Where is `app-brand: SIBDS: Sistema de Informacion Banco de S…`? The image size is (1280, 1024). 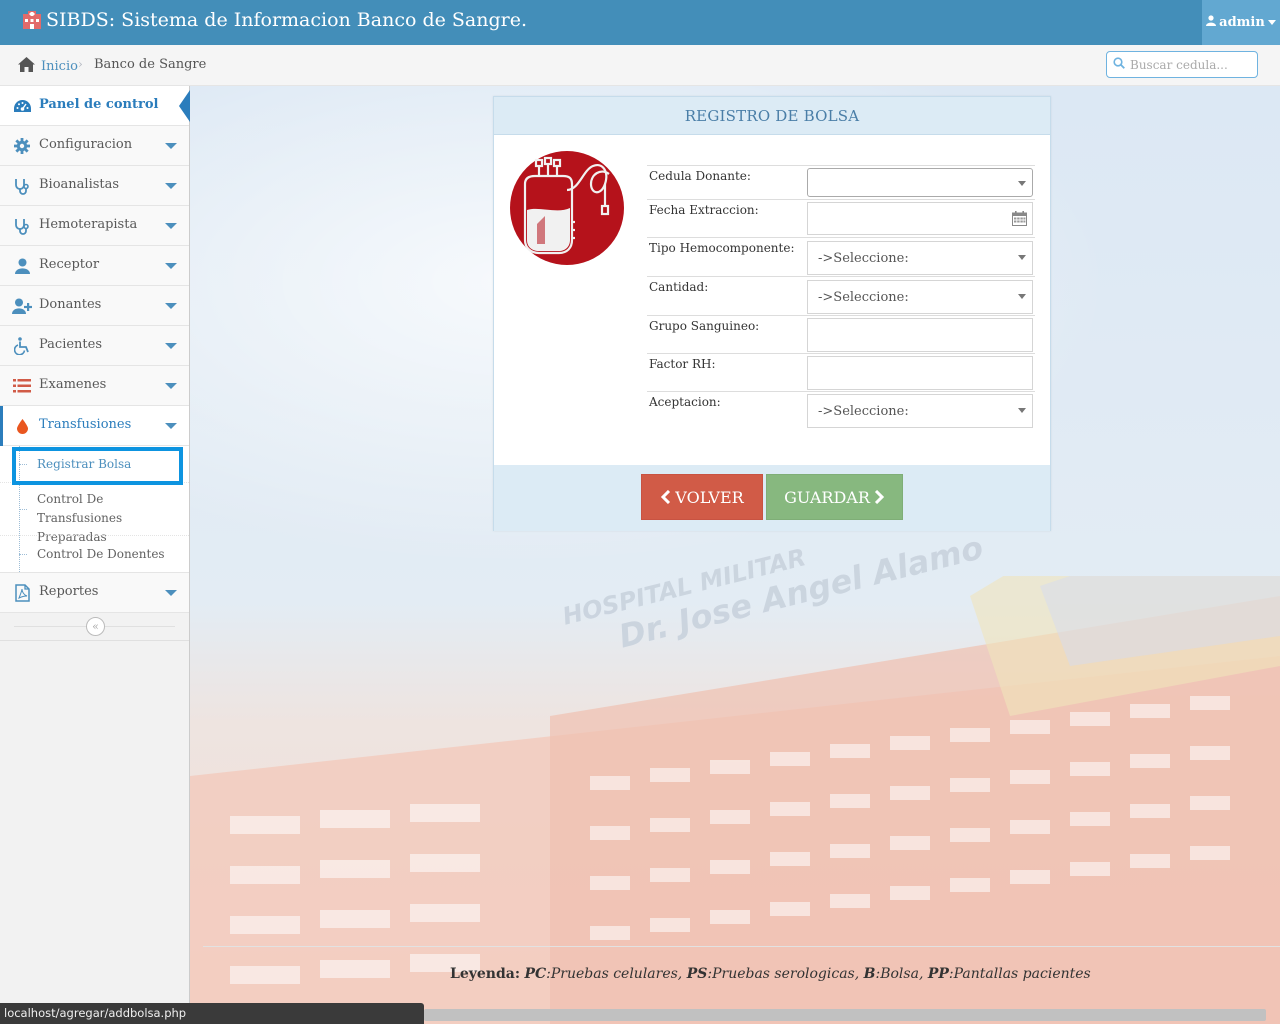 app-brand: SIBDS: Sistema de Informacion Banco de S… is located at coordinates (274, 20).